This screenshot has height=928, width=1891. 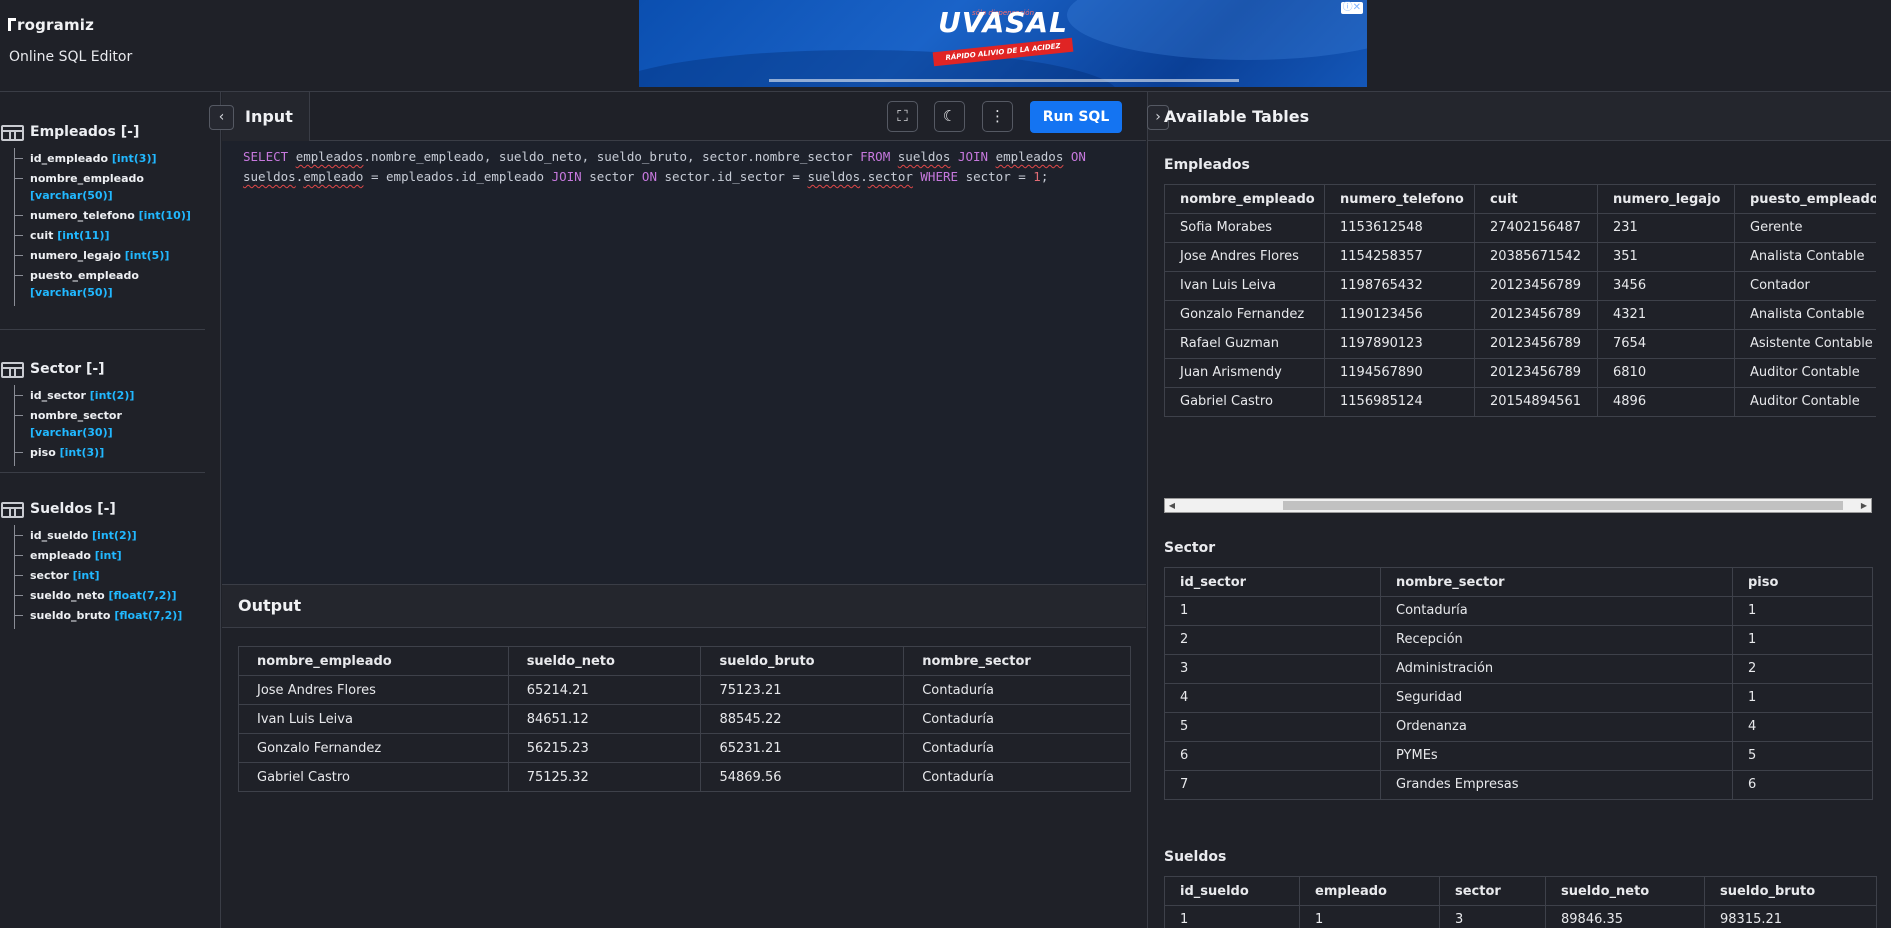 What do you see at coordinates (1158, 117) in the screenshot?
I see `chevron-right-icon: ›` at bounding box center [1158, 117].